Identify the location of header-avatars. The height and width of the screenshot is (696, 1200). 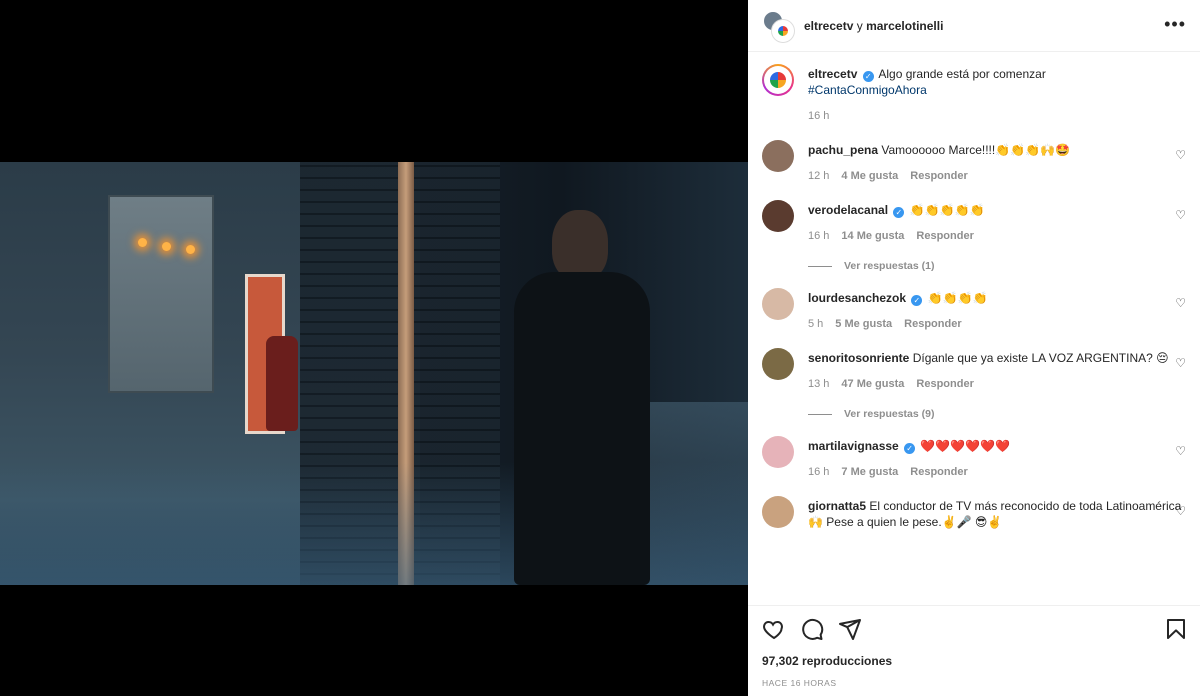
(778, 25).